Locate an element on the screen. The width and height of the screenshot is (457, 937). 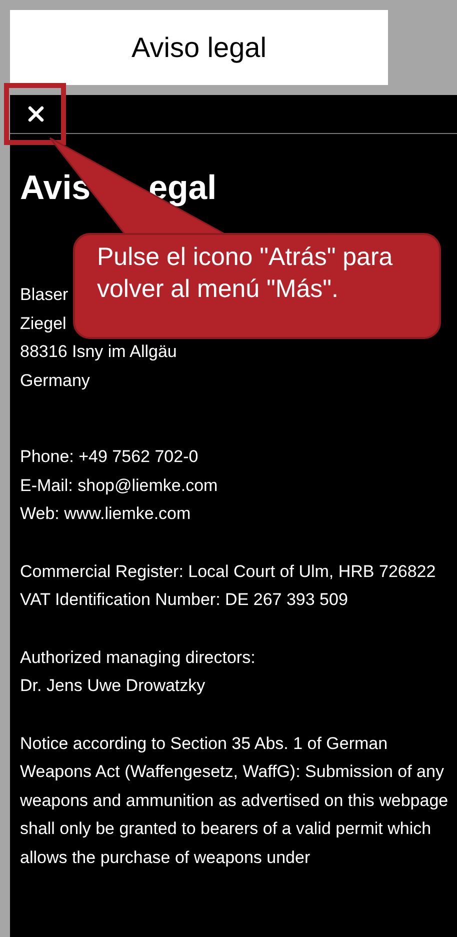
header-title: Aviso legal is located at coordinates (199, 47).